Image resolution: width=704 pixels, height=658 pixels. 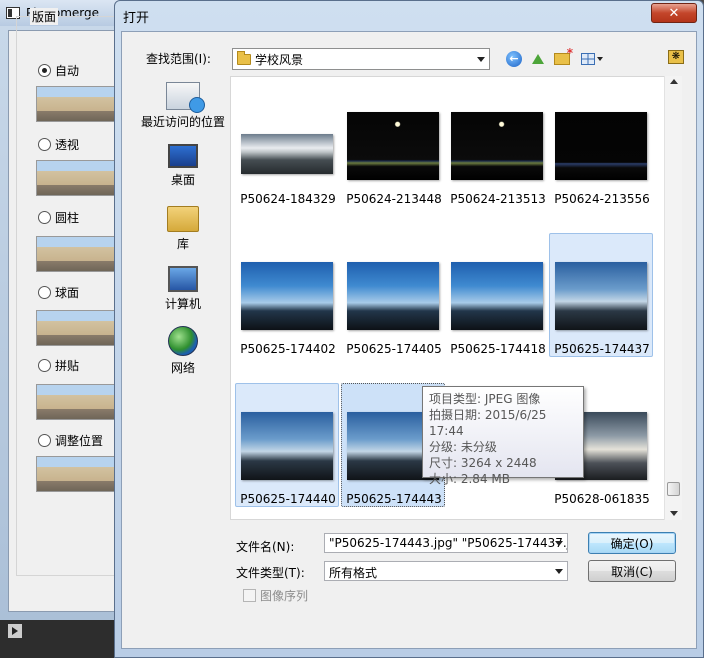 I want to click on layout-option-label: 自动, so click(x=67, y=71).